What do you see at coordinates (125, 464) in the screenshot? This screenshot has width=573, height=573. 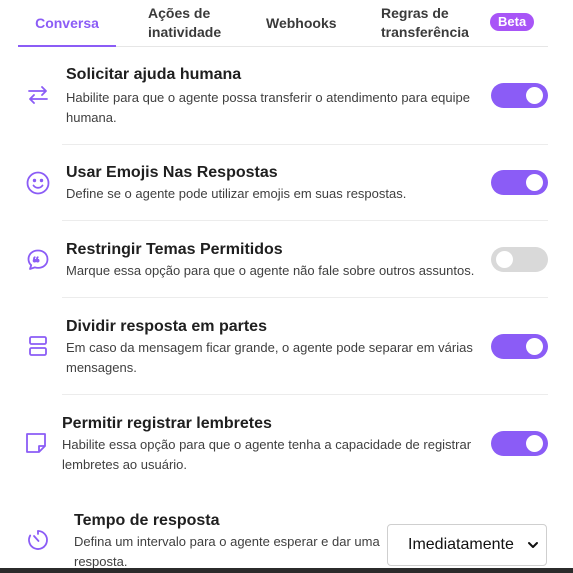 I see `setting-description-line: lembretes ao usuário.` at bounding box center [125, 464].